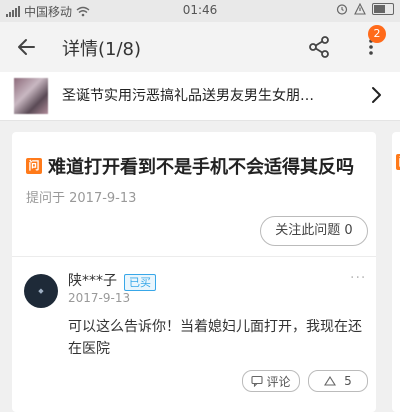 The image size is (400, 412). I want to click on sim-alert-icon, so click(360, 9).